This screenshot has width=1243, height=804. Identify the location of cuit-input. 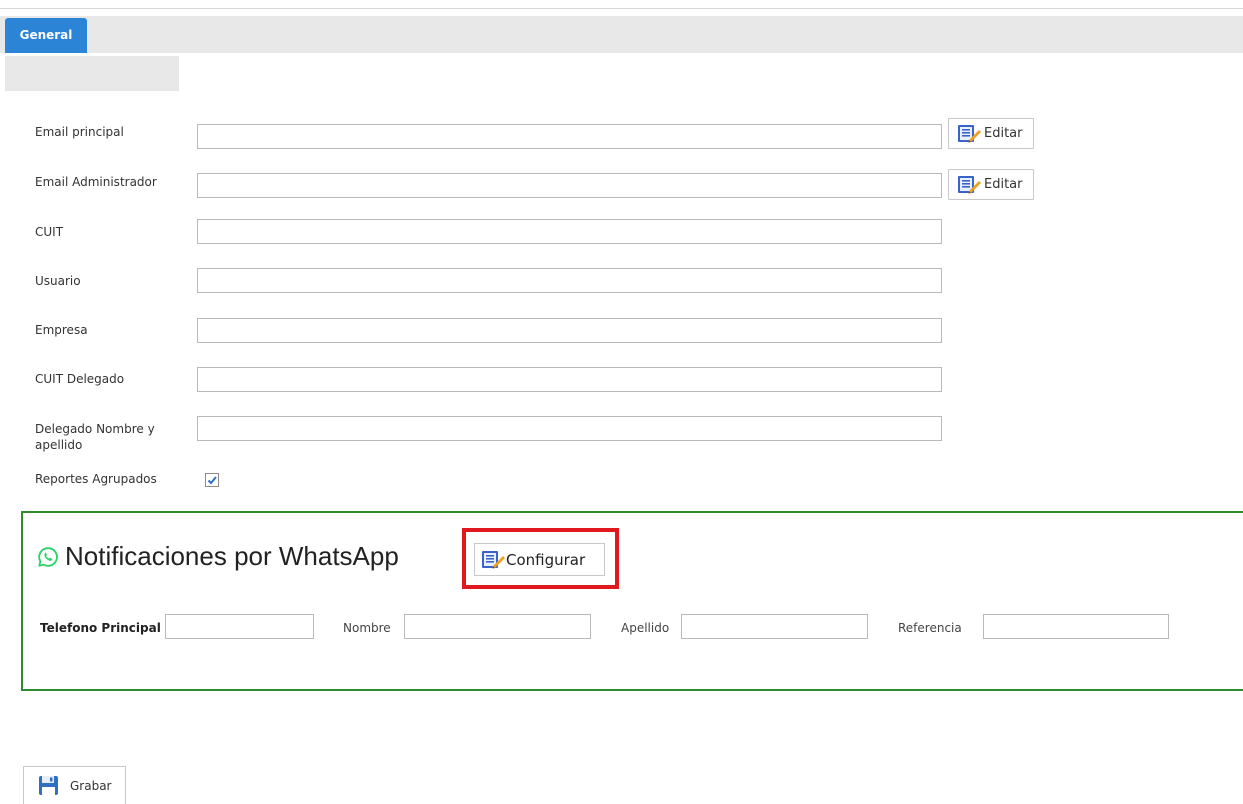
(569, 231).